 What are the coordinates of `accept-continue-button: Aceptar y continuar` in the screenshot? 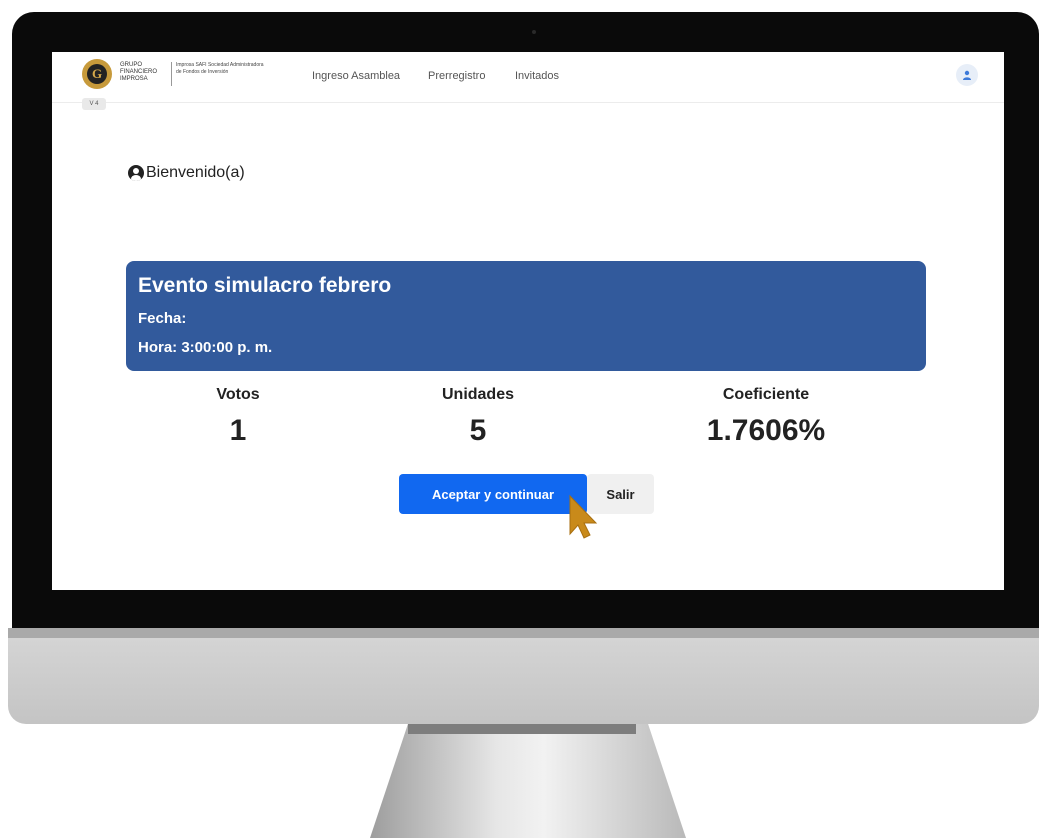 It's located at (493, 494).